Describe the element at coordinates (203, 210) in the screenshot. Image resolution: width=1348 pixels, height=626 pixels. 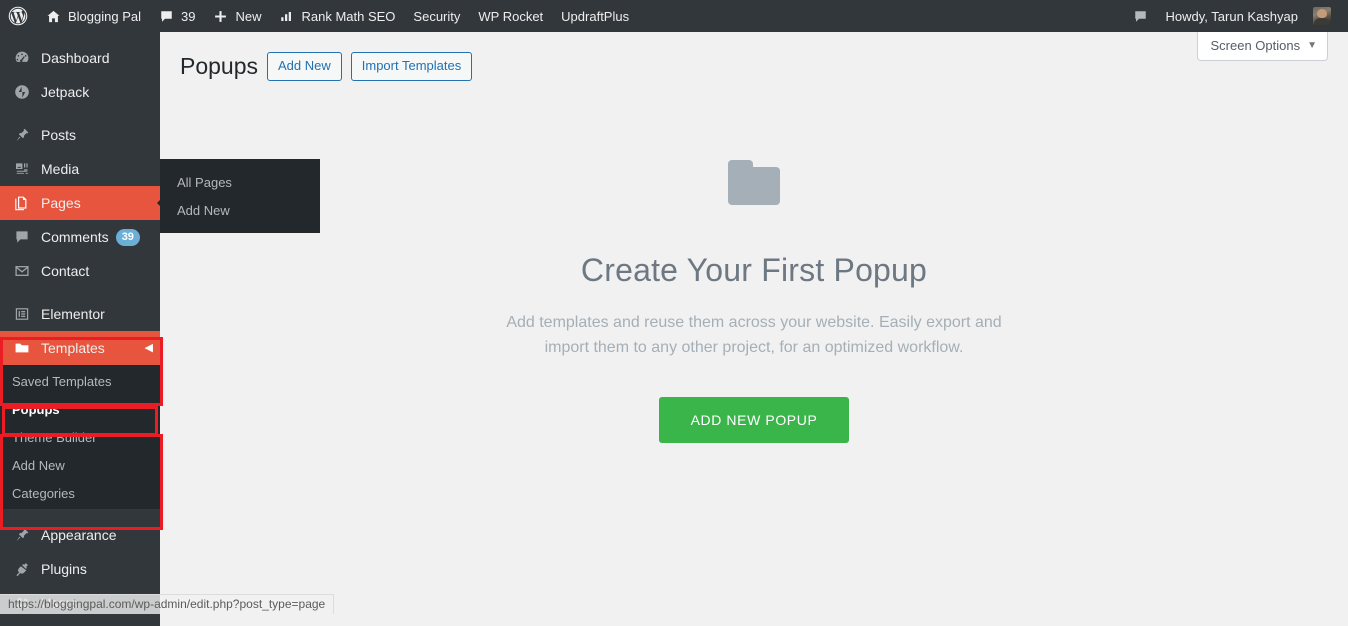
I see `flyout-item-add-new-label: Add New` at that location.